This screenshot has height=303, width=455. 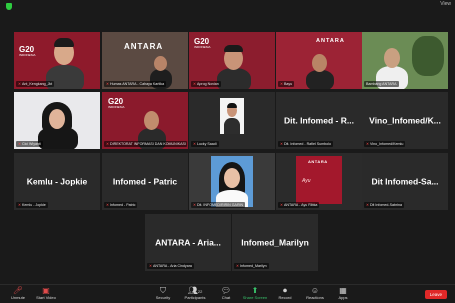 I want to click on participant-name: ✕Lucky Saadi, so click(x=205, y=144).